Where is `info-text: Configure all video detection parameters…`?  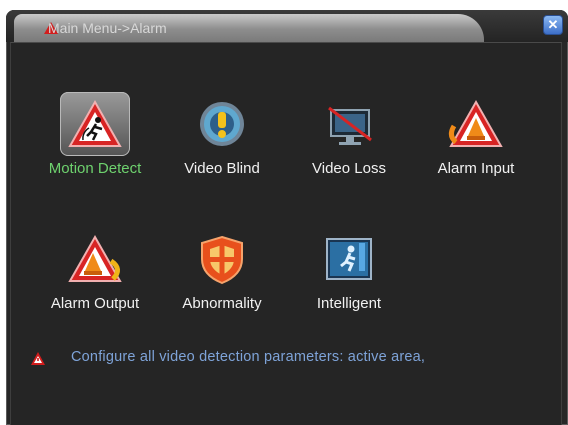
info-text: Configure all video detection parameters… is located at coordinates (248, 357).